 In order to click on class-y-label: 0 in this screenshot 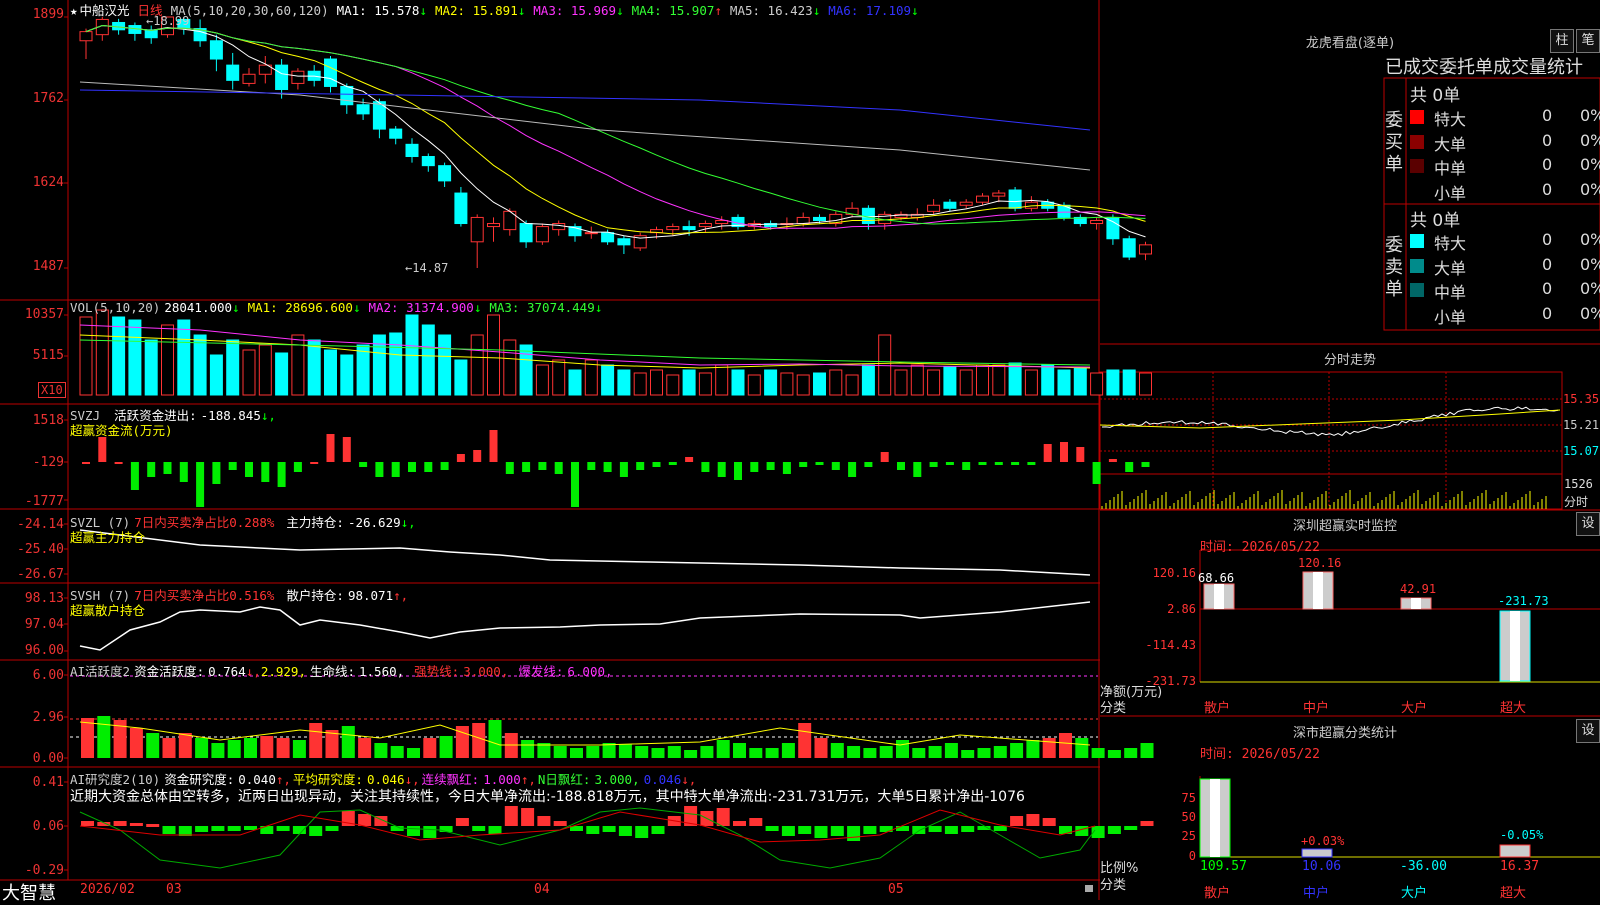, I will do `click(1178, 856)`.